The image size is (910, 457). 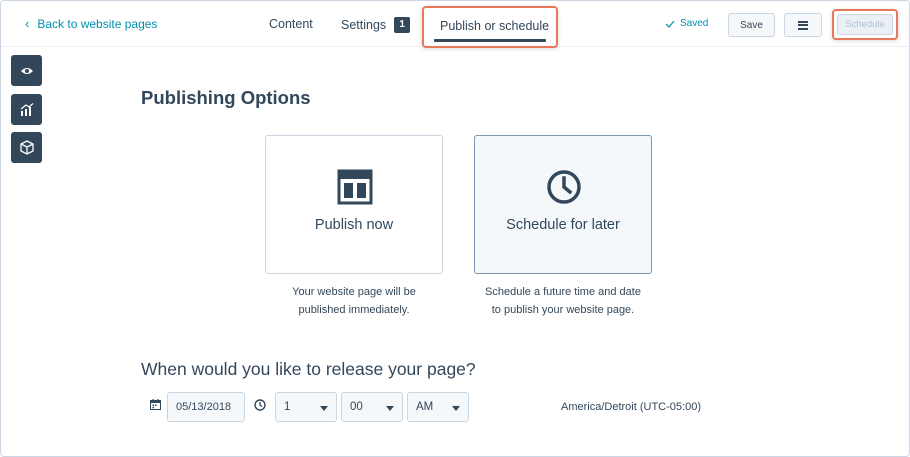 I want to click on schedule-button-highlight: Schedule, so click(x=865, y=24).